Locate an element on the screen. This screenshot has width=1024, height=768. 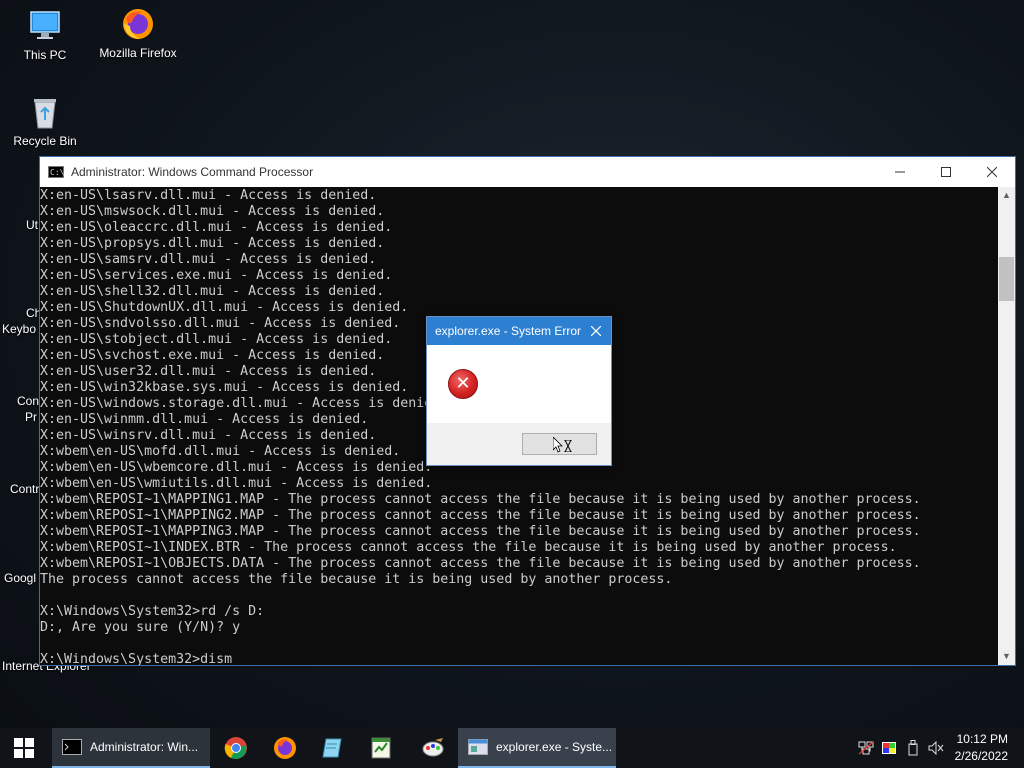
desktop-icon-firefox: Mozilla Firefox is located at coordinates (138, 33).